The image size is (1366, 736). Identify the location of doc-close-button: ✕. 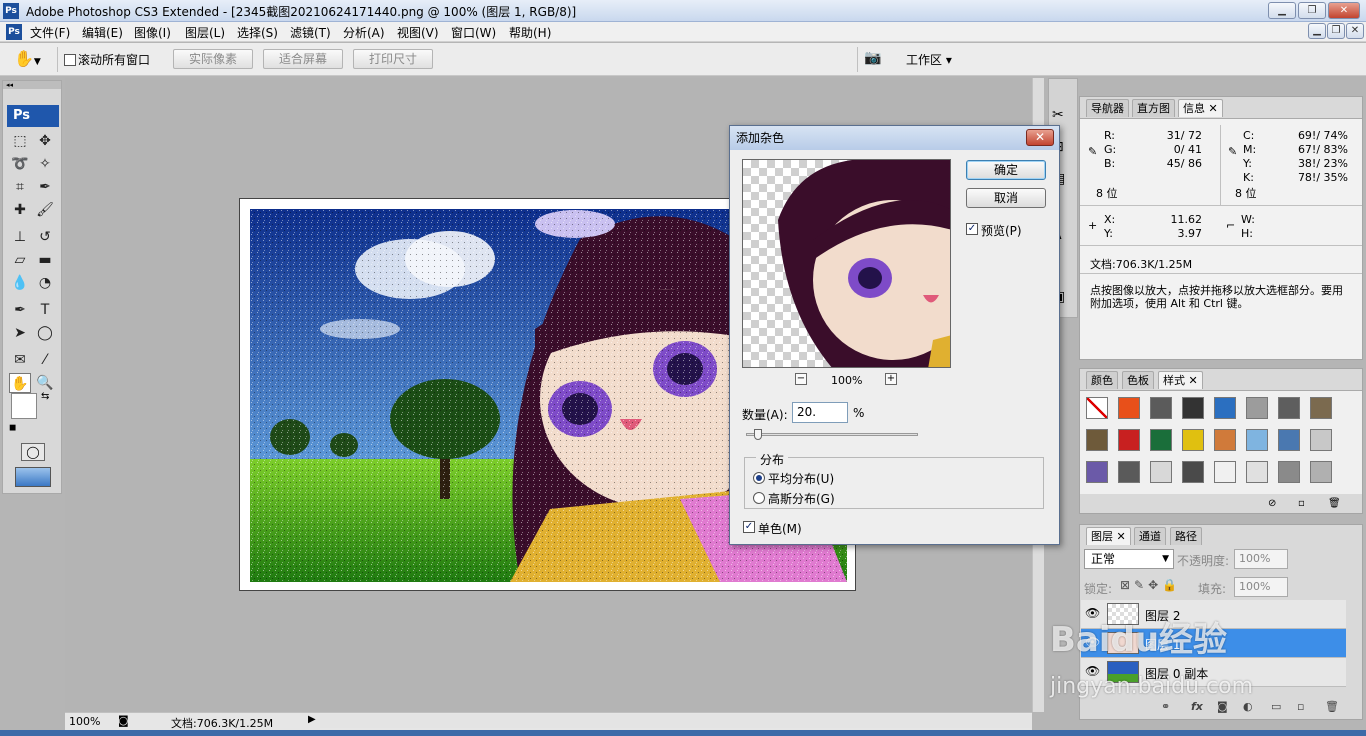
(1355, 31).